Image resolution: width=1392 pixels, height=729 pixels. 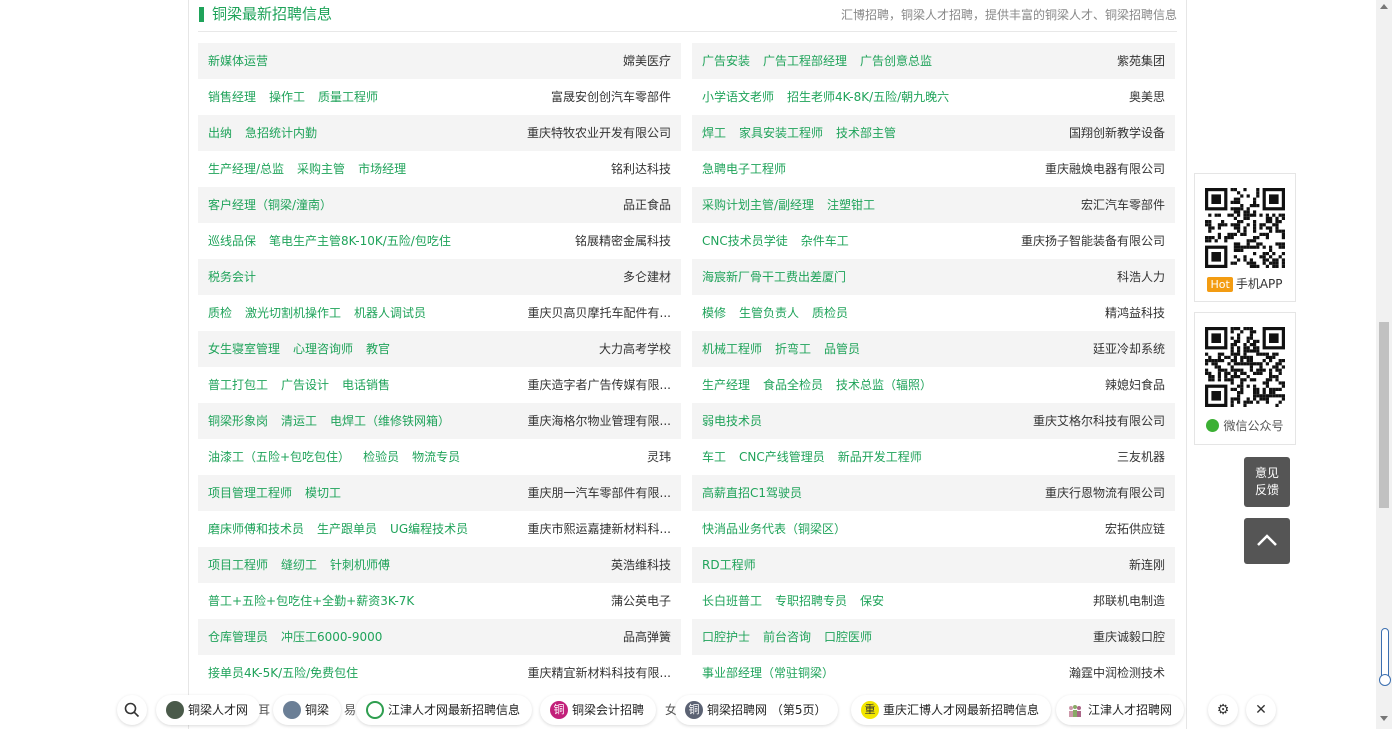 I want to click on company-link: 邦联机电制造, so click(x=1129, y=601).